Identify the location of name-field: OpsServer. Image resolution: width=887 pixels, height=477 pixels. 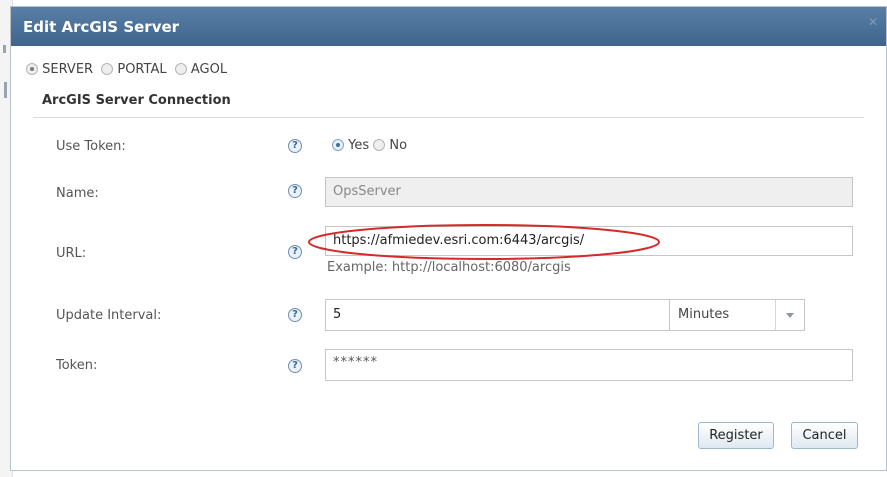
(589, 192).